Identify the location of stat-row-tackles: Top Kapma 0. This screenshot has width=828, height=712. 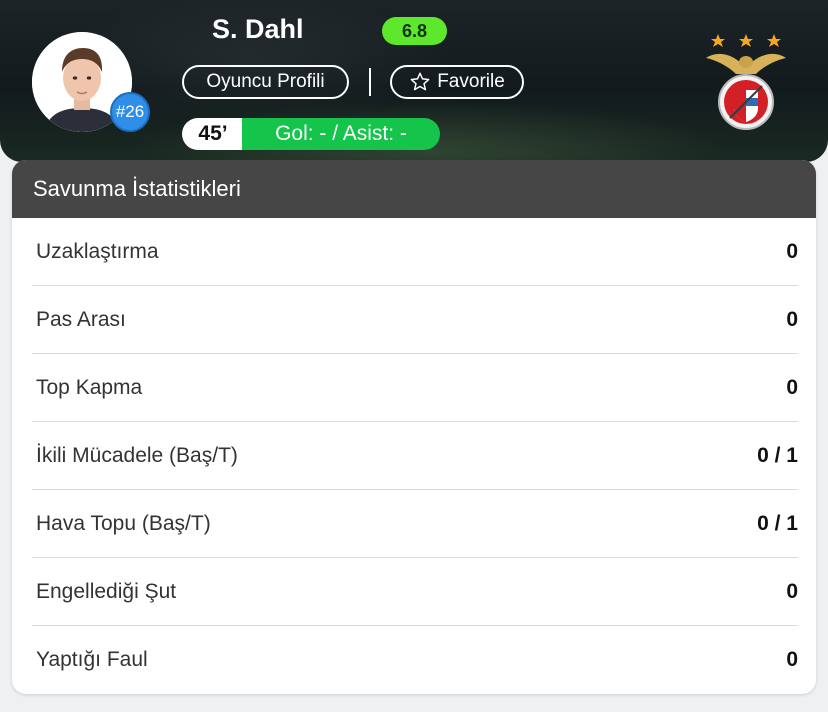
(415, 388).